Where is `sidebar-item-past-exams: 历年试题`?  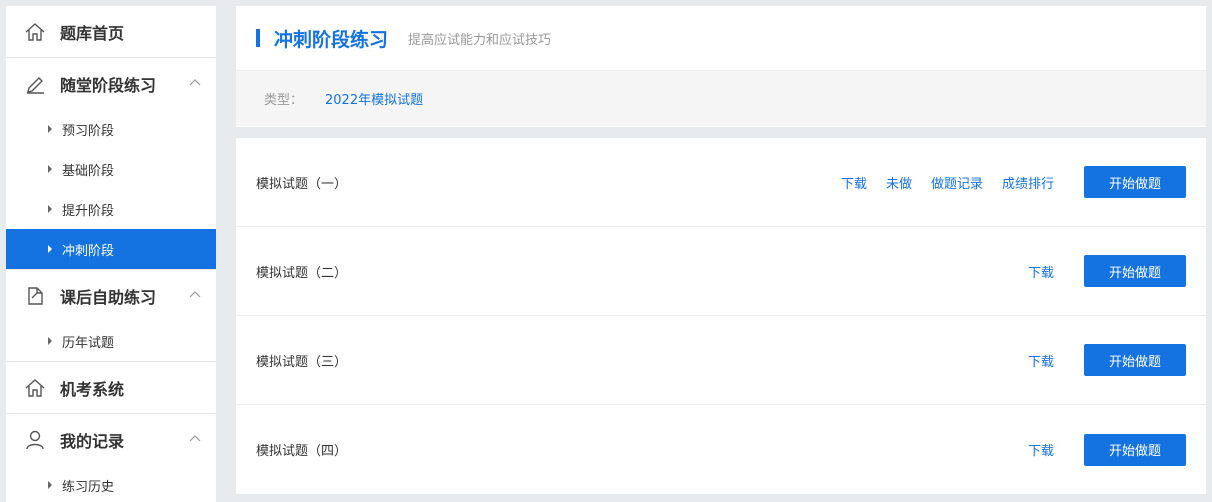
sidebar-item-past-exams: 历年试题 is located at coordinates (111, 341).